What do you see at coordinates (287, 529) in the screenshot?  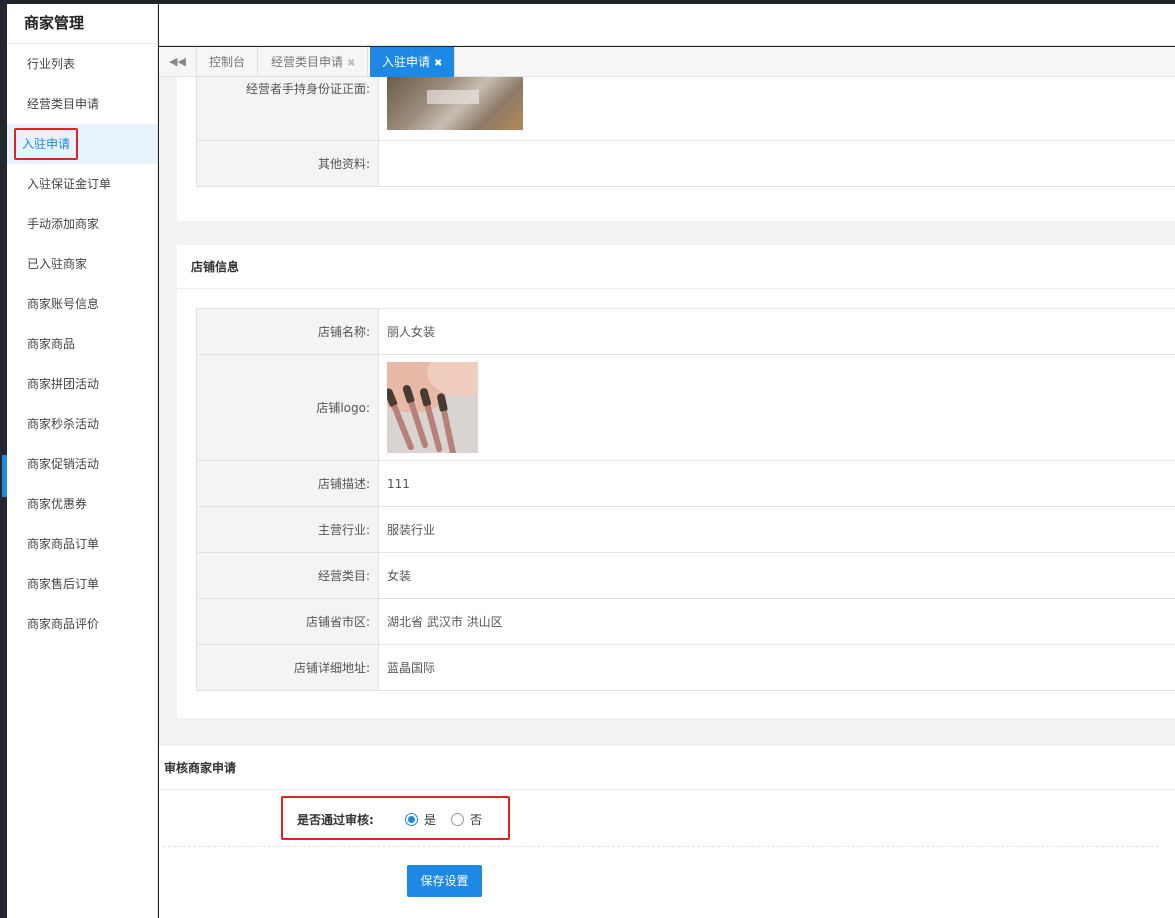 I see `row-label: 主营行业:` at bounding box center [287, 529].